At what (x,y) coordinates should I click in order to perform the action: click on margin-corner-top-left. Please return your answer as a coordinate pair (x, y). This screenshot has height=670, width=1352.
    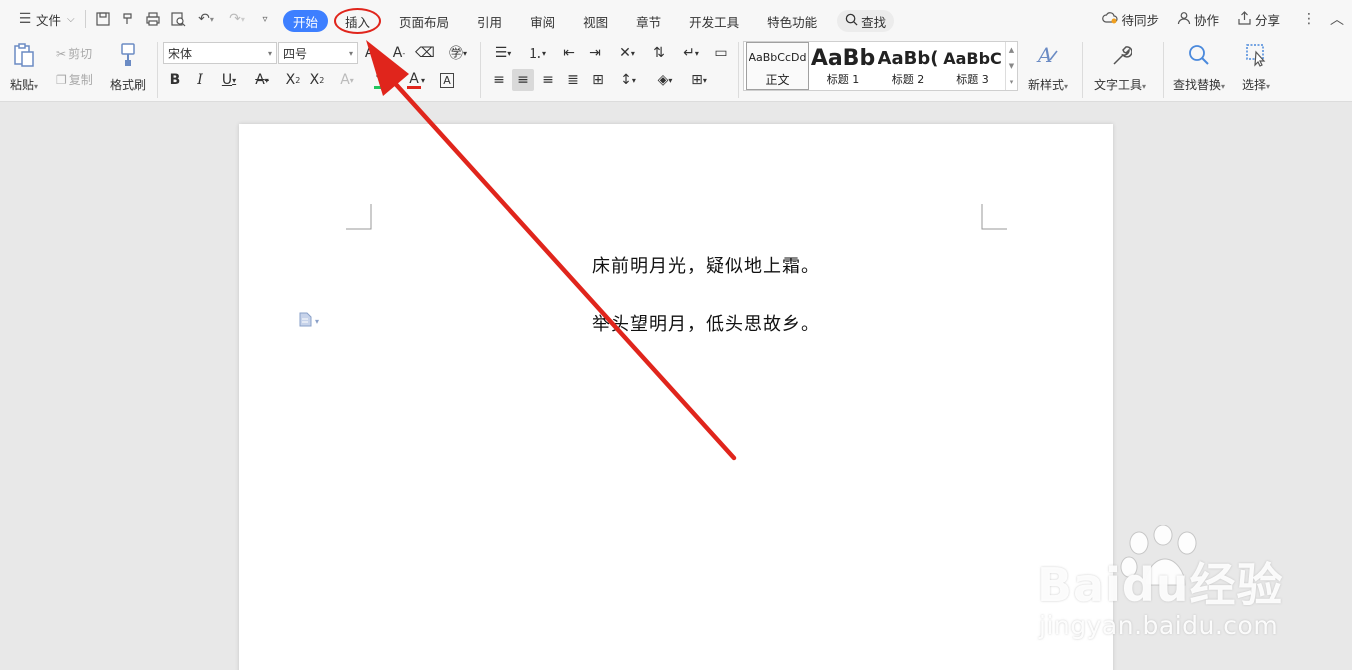
    Looking at the image, I should click on (359, 217).